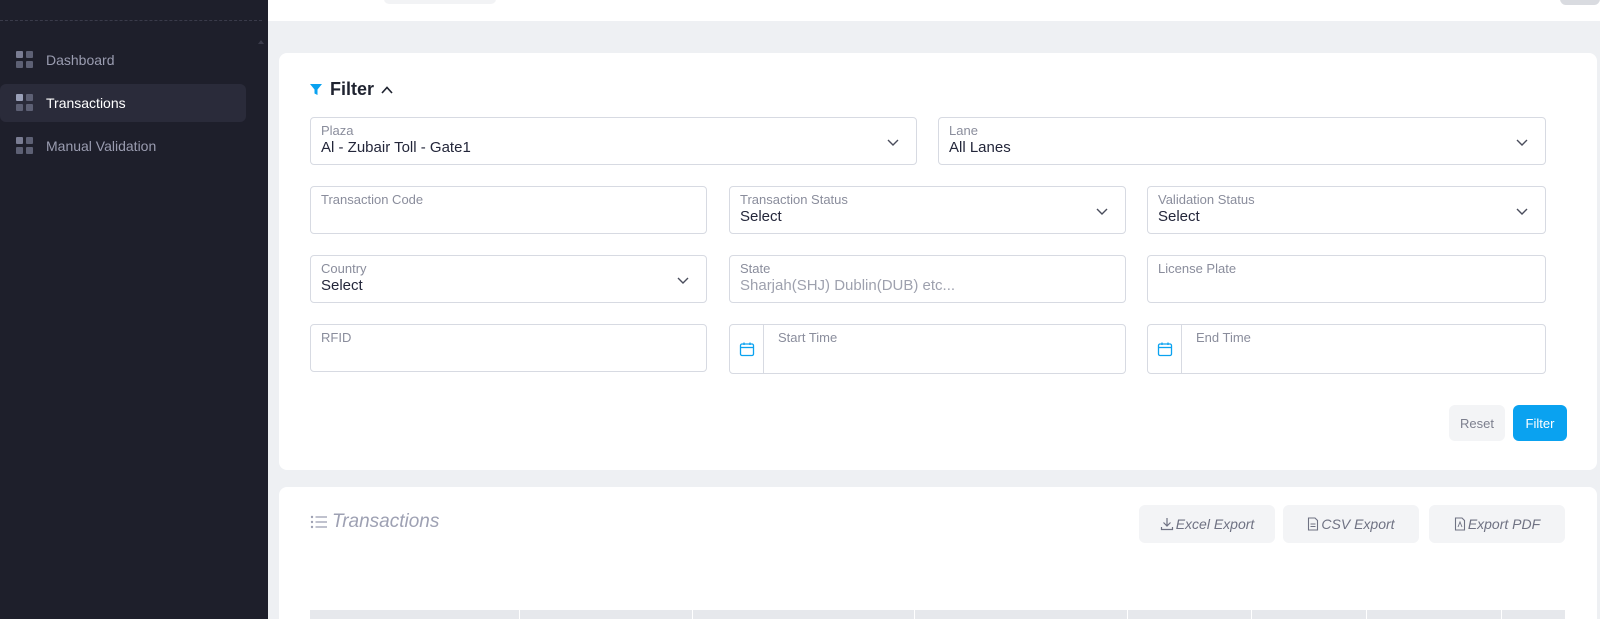  What do you see at coordinates (927, 210) in the screenshot?
I see `transaction-status-select: Transaction Status Select` at bounding box center [927, 210].